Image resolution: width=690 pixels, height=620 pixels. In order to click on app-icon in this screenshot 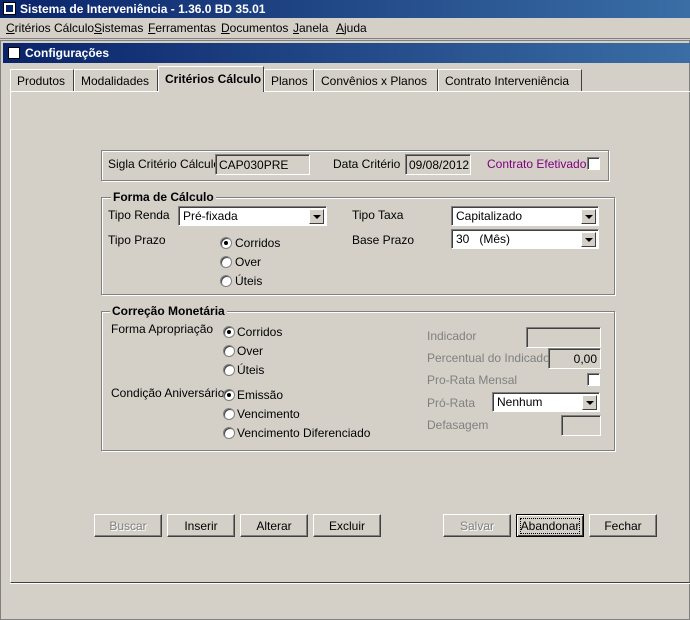, I will do `click(9, 8)`.